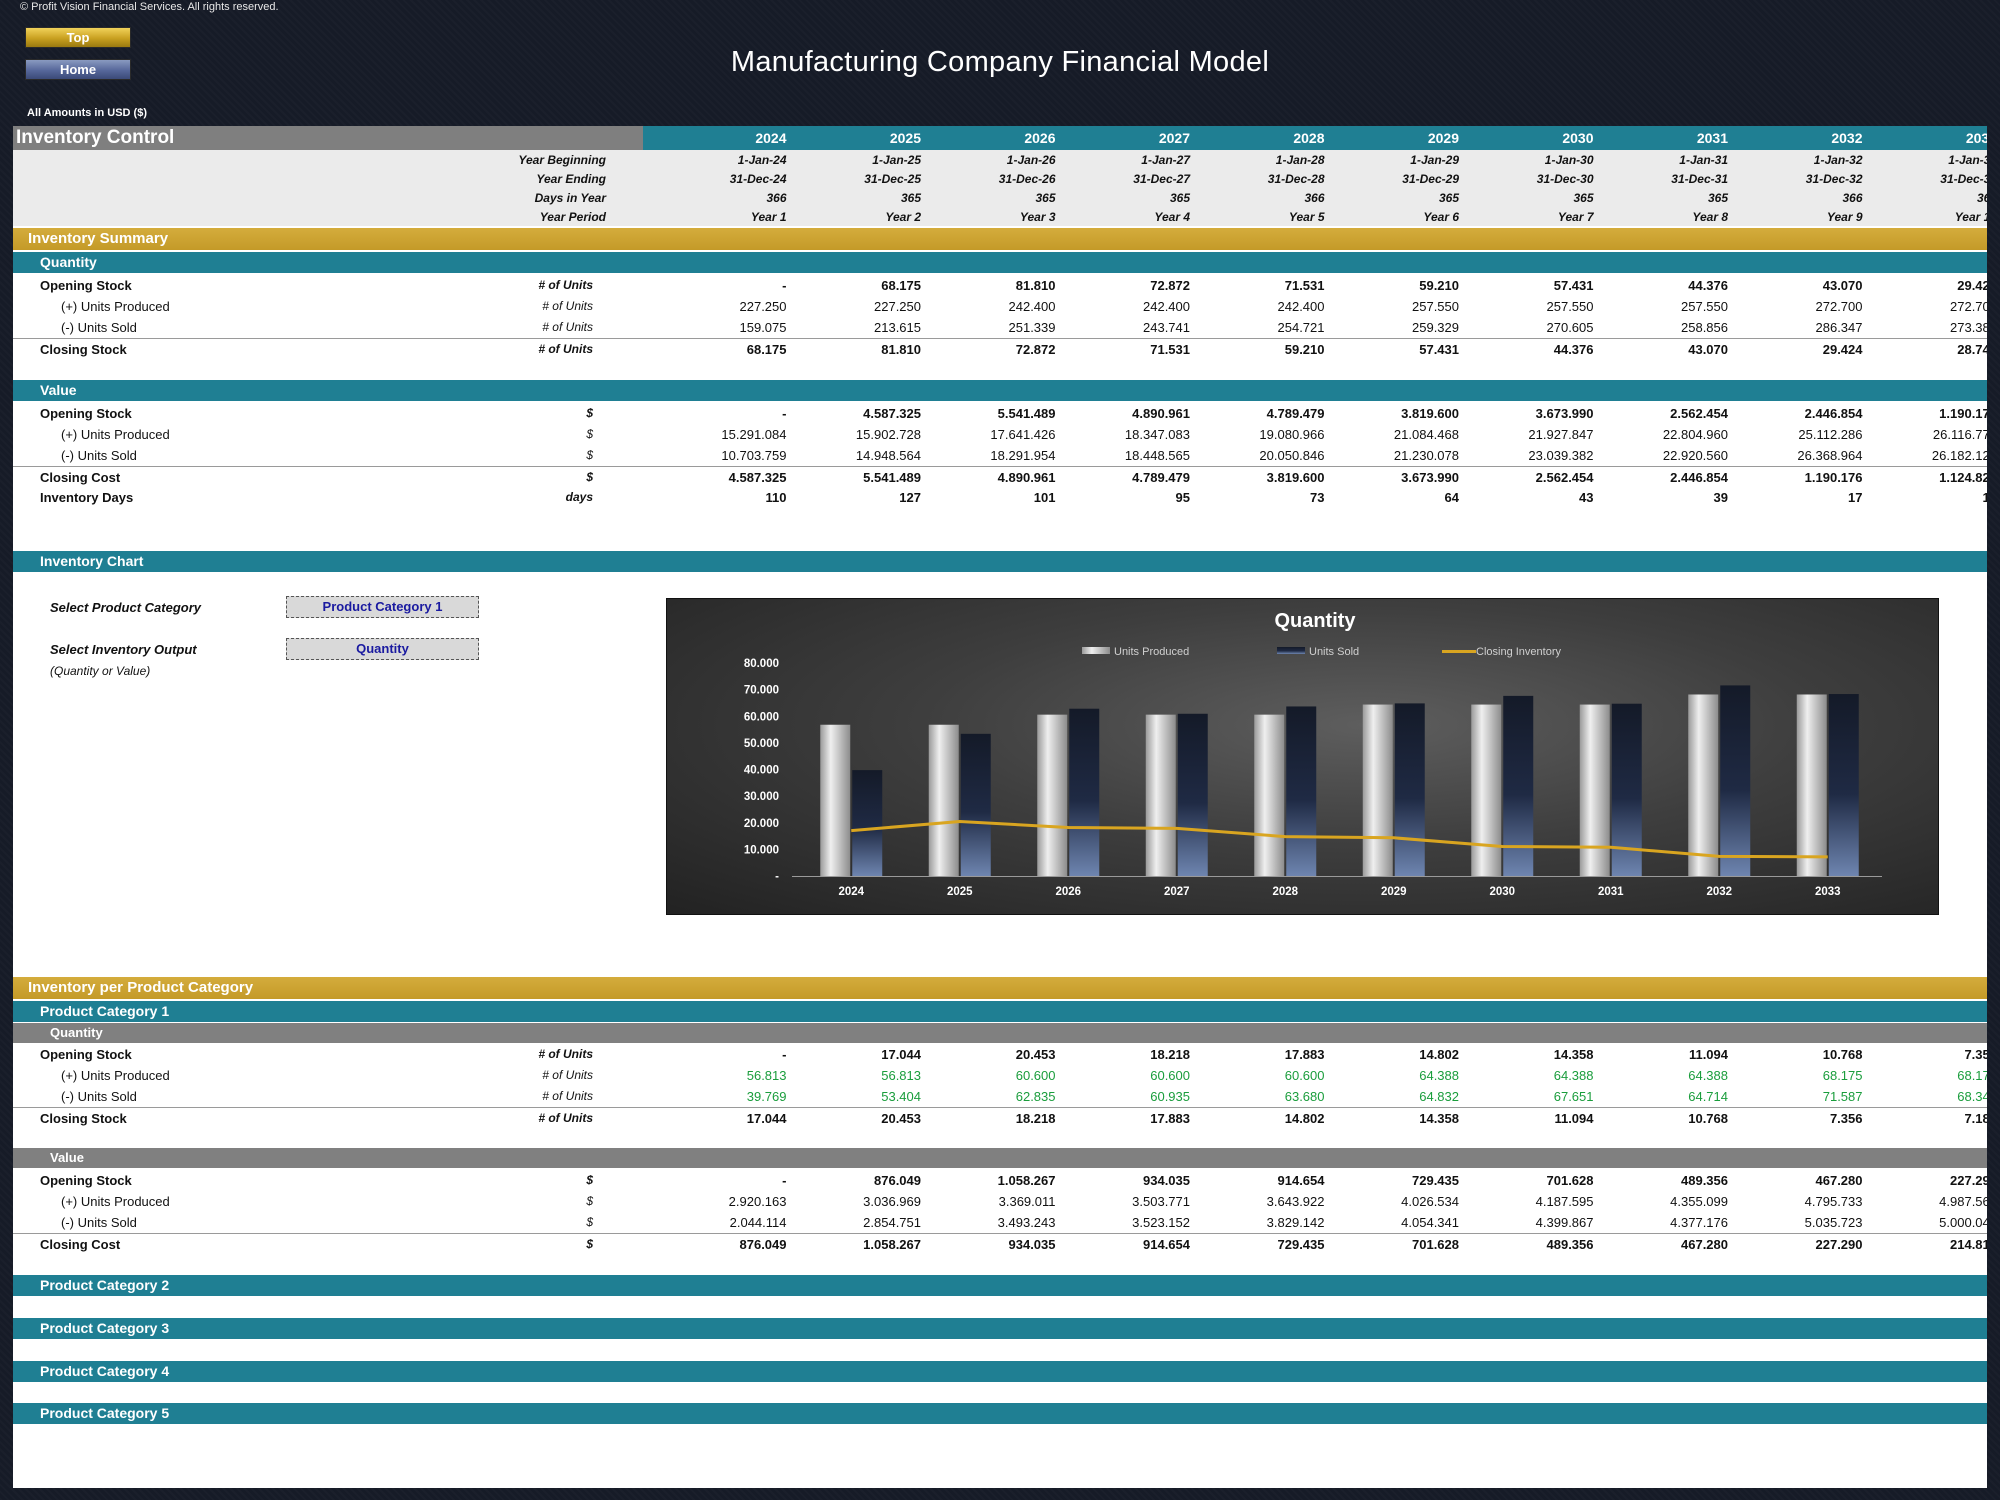 The height and width of the screenshot is (1500, 2000). What do you see at coordinates (125, 607) in the screenshot?
I see `select-category-label: Select Product Category` at bounding box center [125, 607].